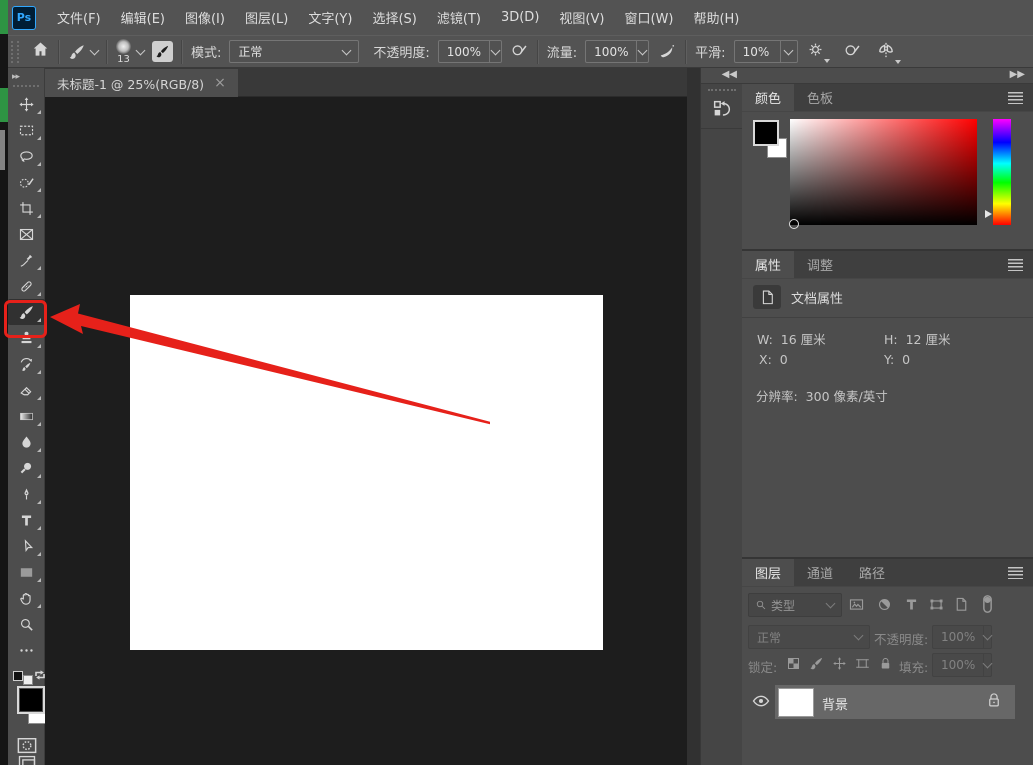 This screenshot has height=765, width=1033. I want to click on tool-move, so click(26, 104).